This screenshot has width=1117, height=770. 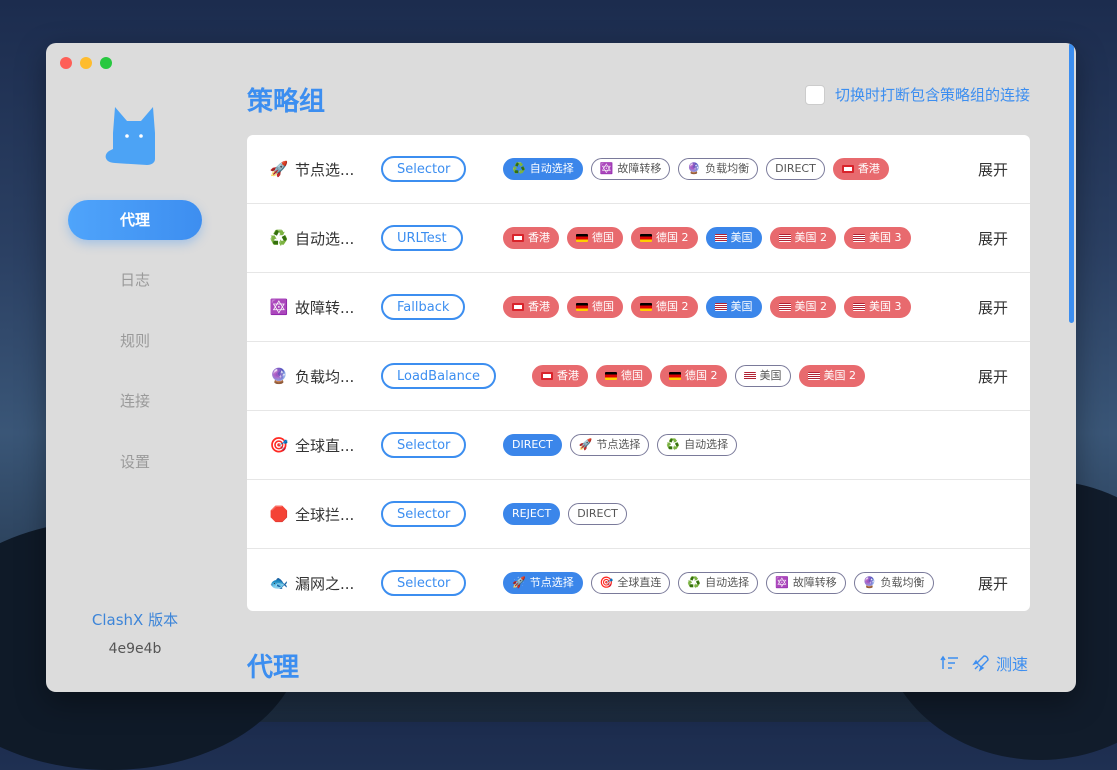 What do you see at coordinates (106, 63) in the screenshot?
I see `zoom-button` at bounding box center [106, 63].